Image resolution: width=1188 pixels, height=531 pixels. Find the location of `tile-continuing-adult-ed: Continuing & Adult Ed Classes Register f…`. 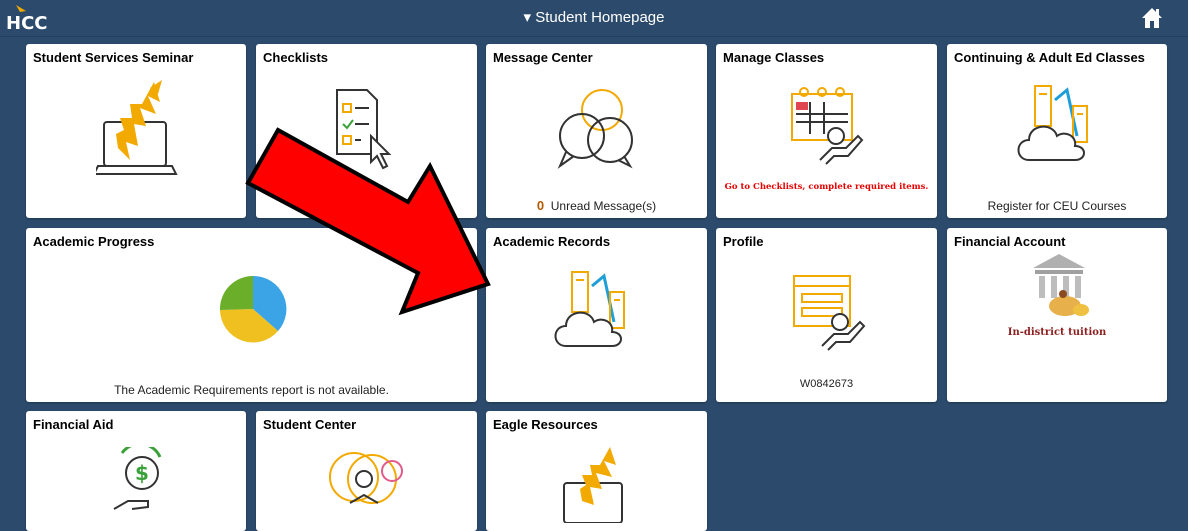

tile-continuing-adult-ed: Continuing & Adult Ed Classes Register f… is located at coordinates (1057, 131).